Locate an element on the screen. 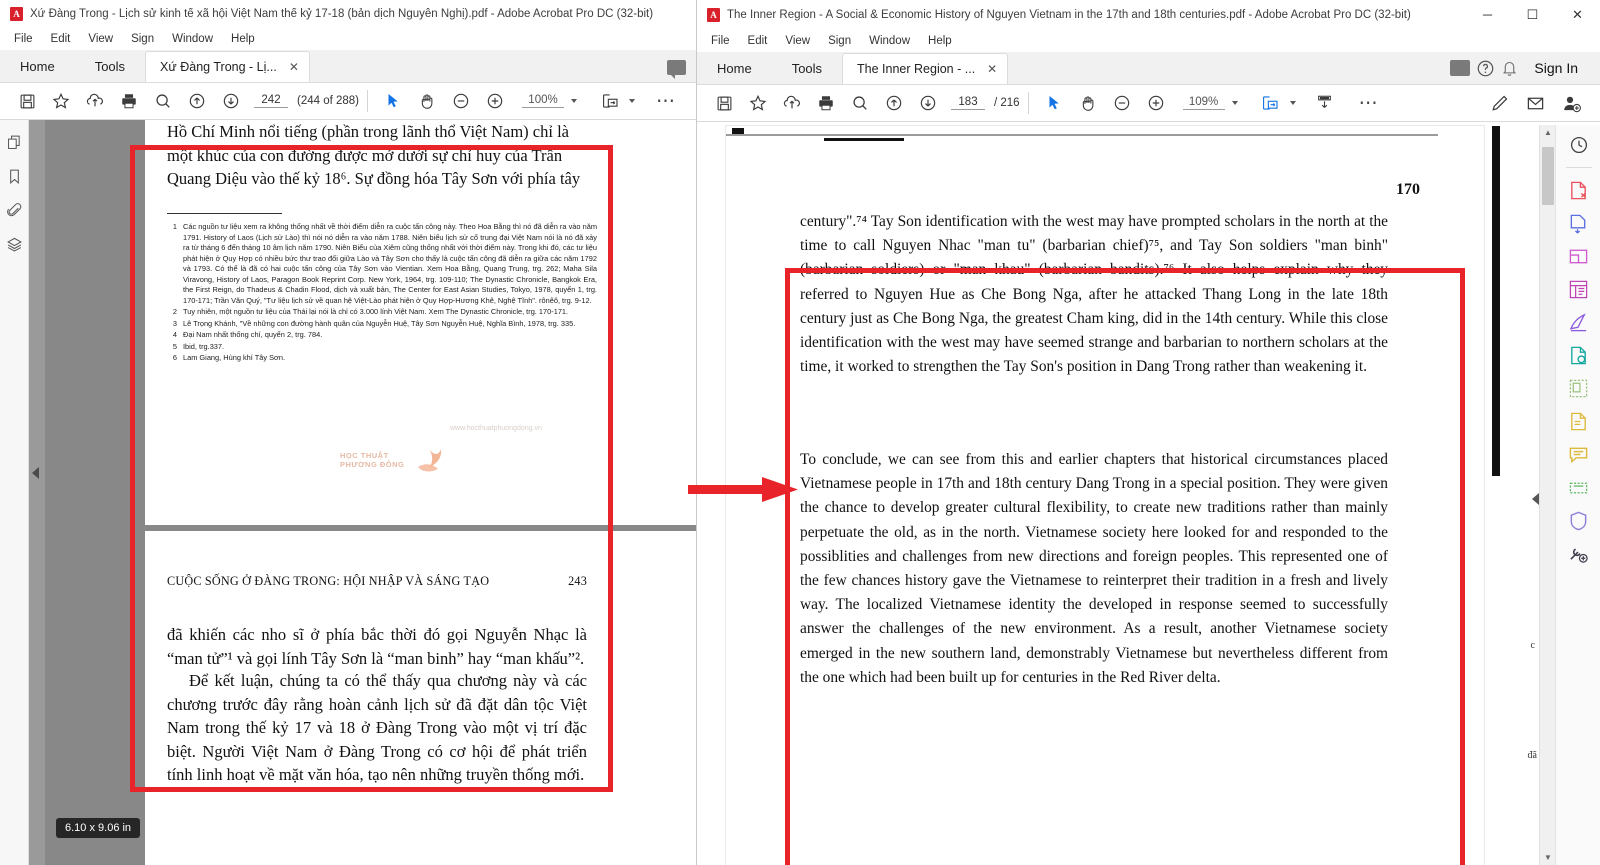  watermark-logo: HỌC THUẬT PHƯƠNG ĐÔNG is located at coordinates (392, 460).